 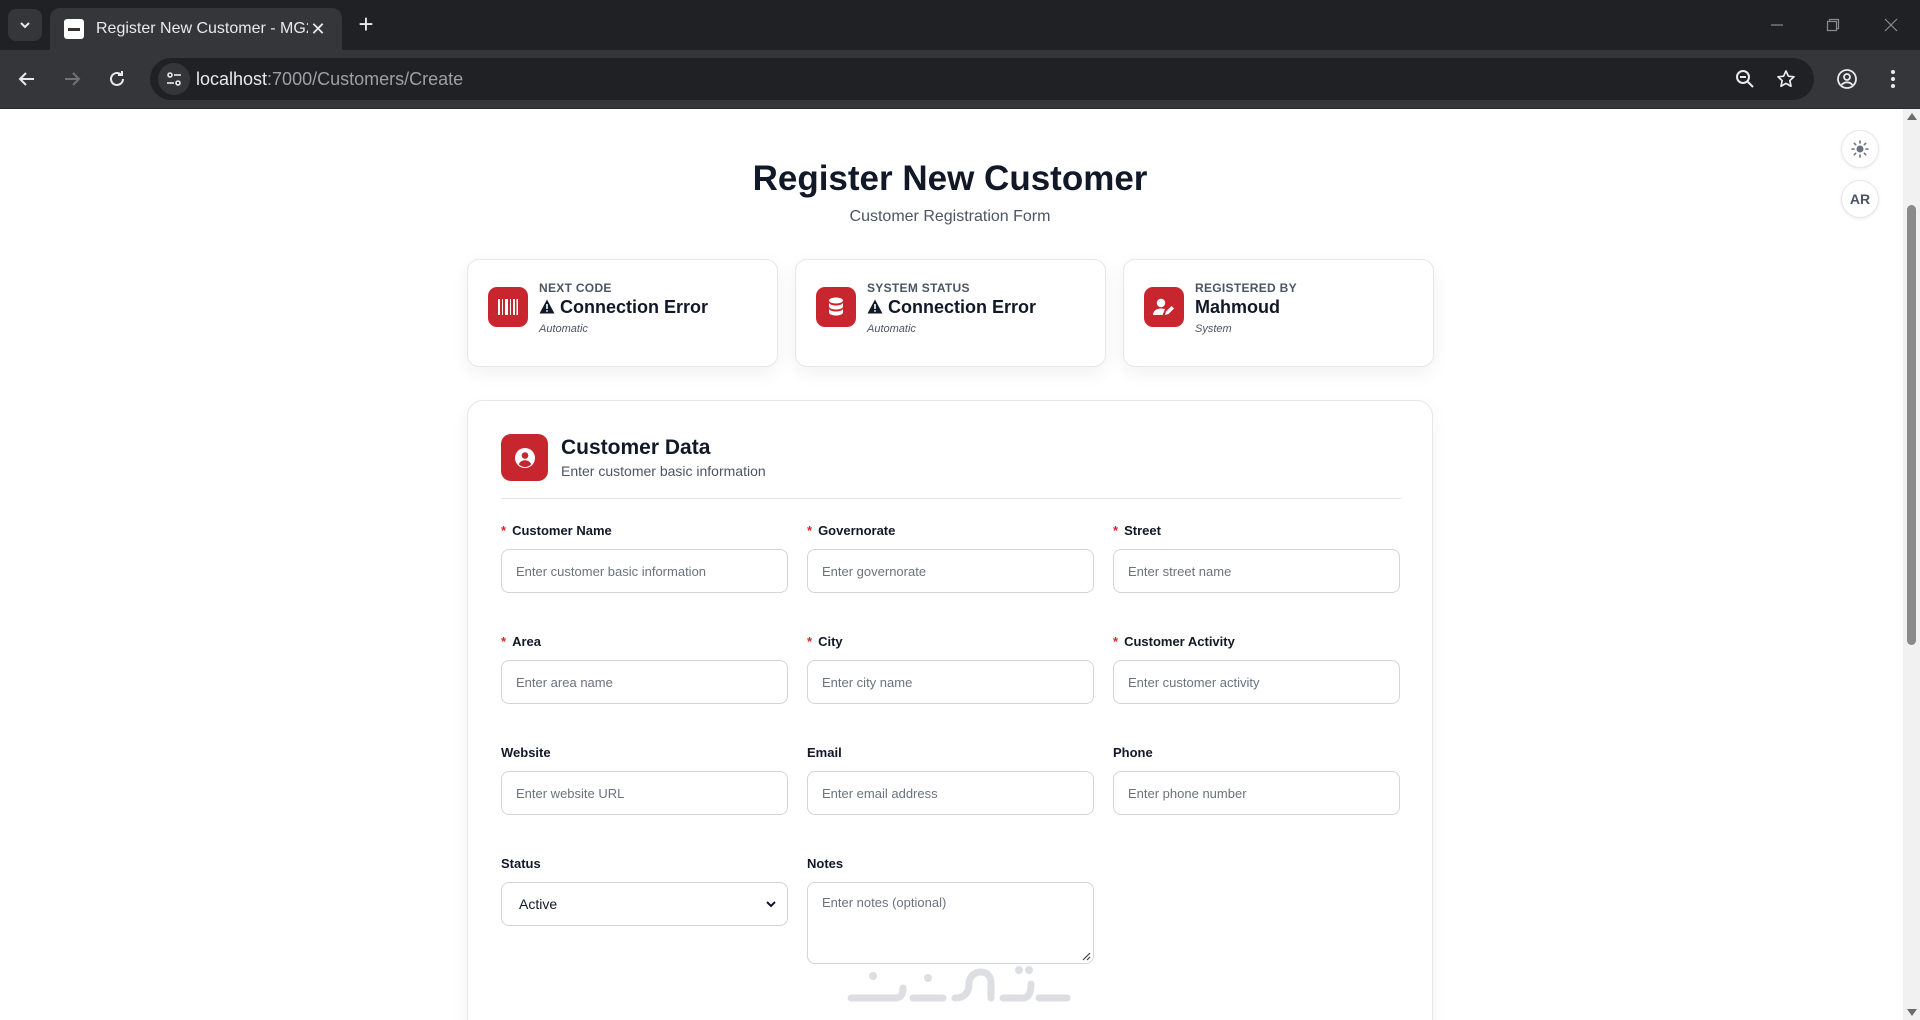 I want to click on customer-activity-input, so click(x=1256, y=682).